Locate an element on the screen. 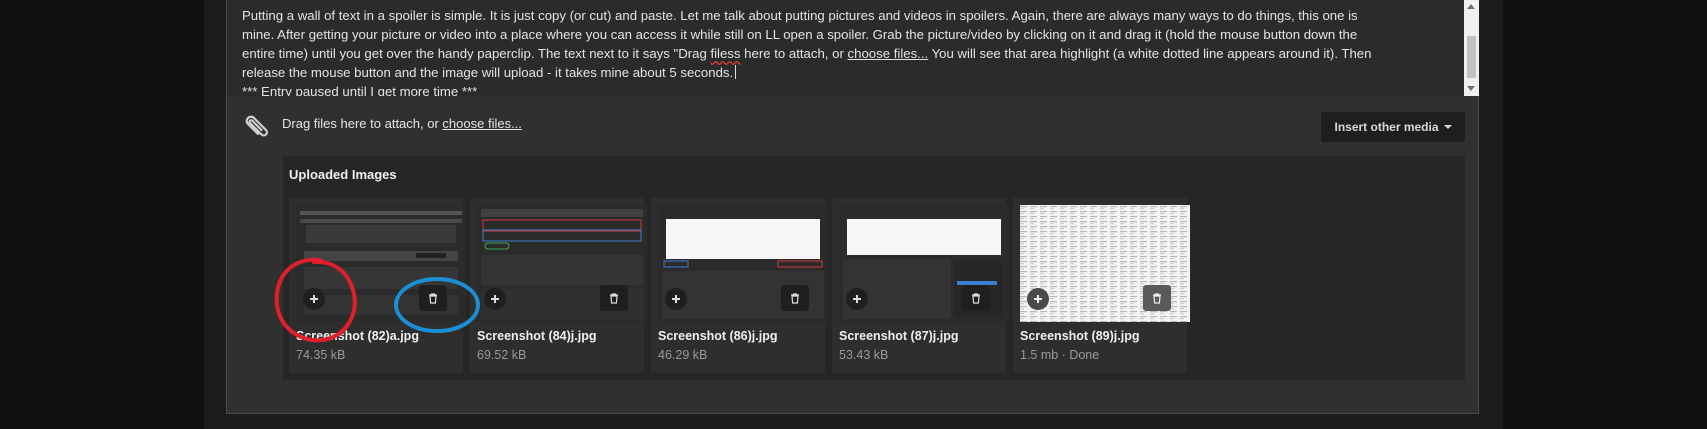  page-left-gutter is located at coordinates (102, 214).